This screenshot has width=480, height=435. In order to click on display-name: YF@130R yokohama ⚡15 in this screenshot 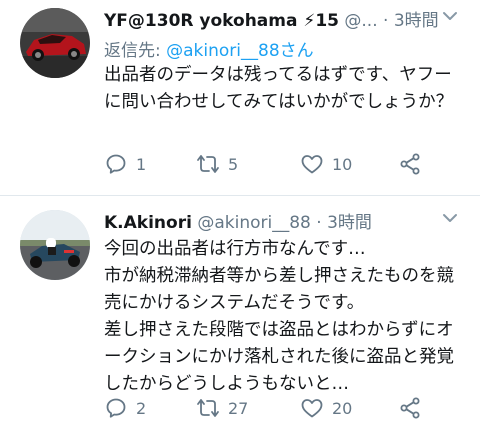, I will do `click(221, 21)`.